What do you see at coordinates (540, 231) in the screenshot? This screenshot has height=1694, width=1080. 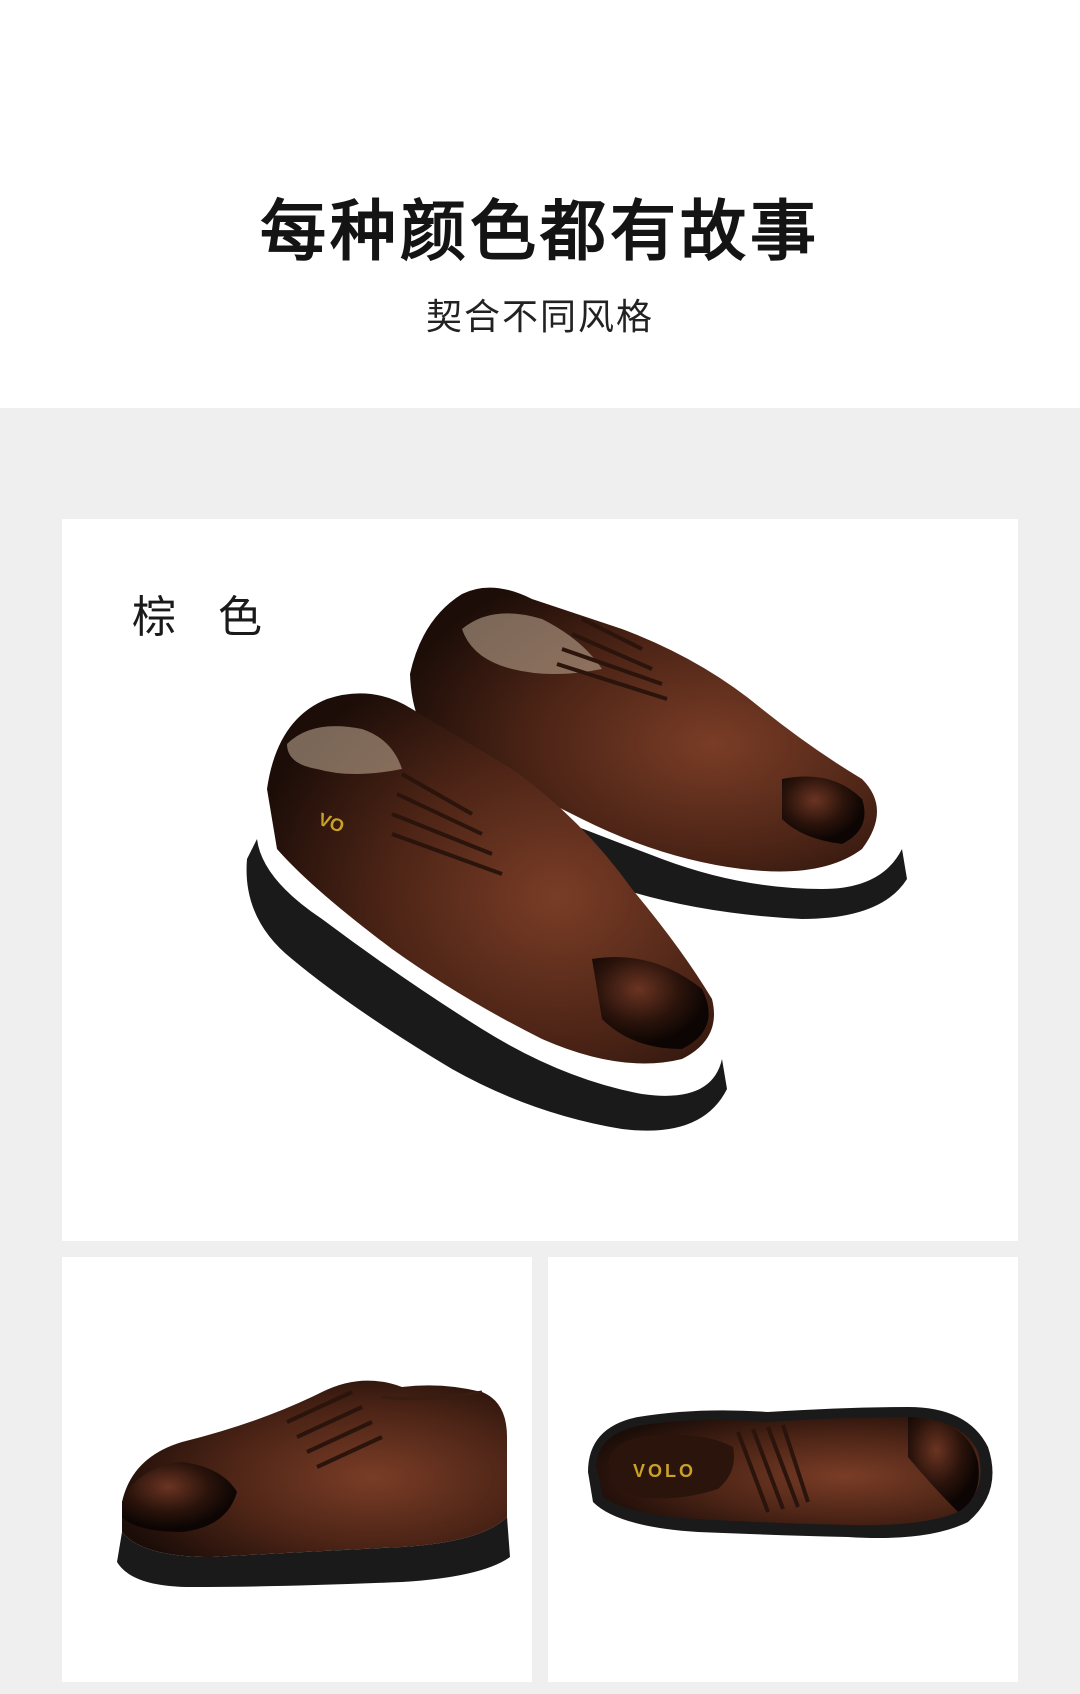 I see `page-title: 每种颜色都有故事` at bounding box center [540, 231].